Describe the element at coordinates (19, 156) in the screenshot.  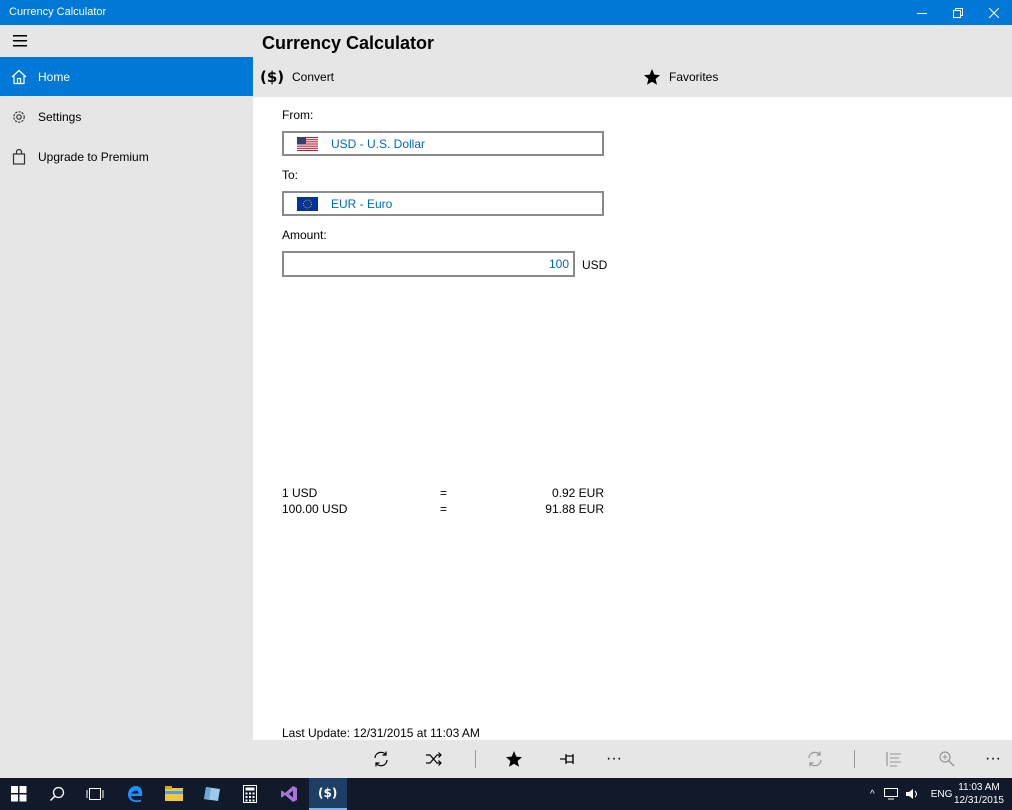
I see `shopping-bag-icon` at that location.